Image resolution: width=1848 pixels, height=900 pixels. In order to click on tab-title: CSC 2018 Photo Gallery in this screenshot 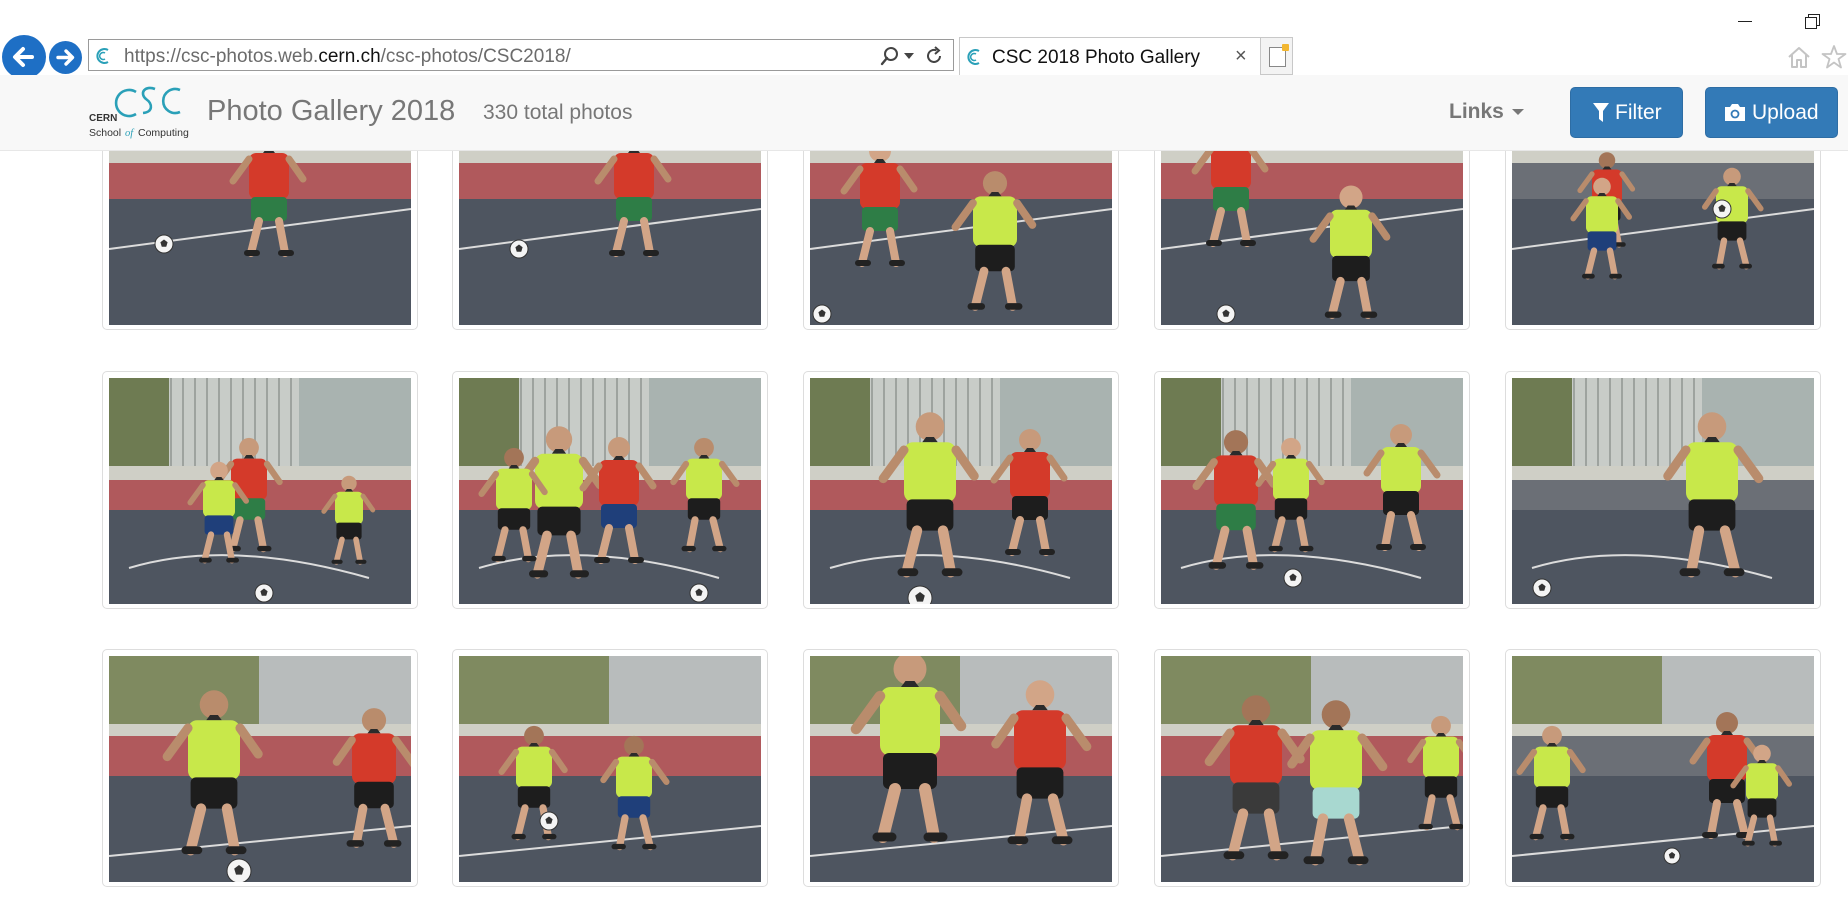, I will do `click(1096, 57)`.